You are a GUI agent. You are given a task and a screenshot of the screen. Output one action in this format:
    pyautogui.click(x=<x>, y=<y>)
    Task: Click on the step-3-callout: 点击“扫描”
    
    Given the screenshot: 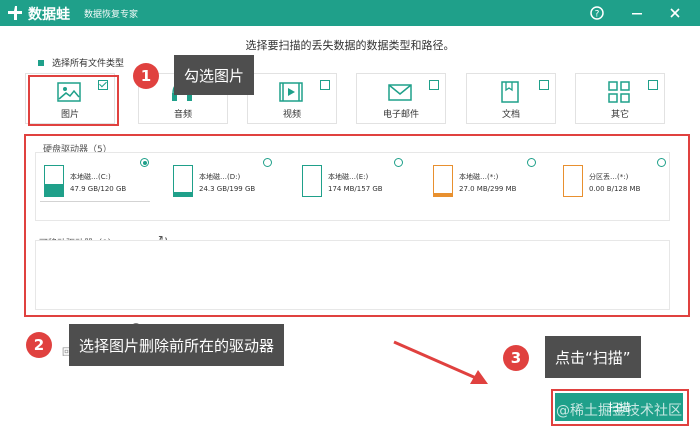 What is the action you would take?
    pyautogui.click(x=593, y=357)
    